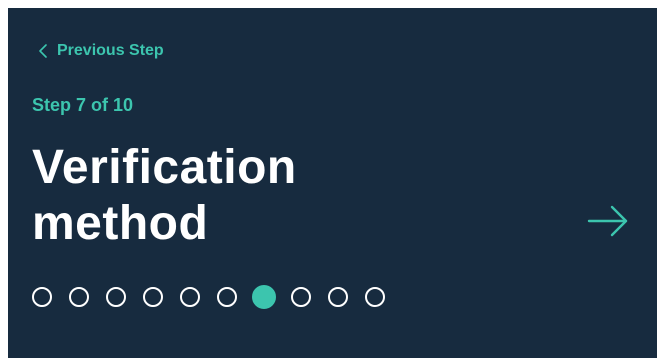  I want to click on chevron-left-icon, so click(43, 51).